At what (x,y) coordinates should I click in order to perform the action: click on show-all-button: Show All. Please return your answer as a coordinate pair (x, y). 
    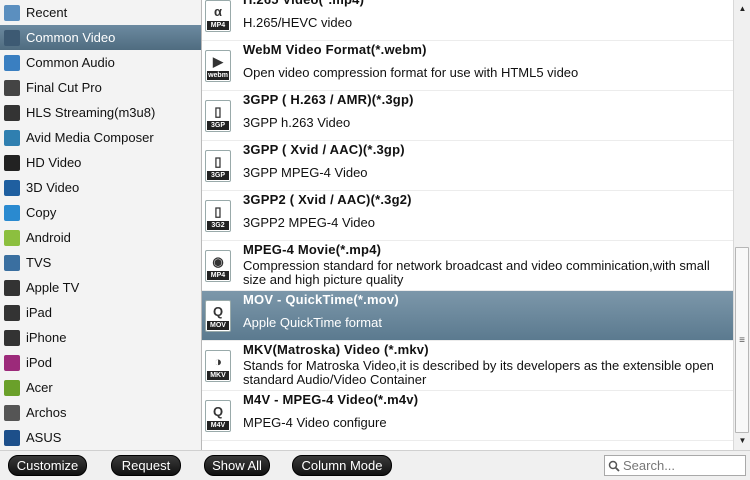
    Looking at the image, I should click on (237, 465).